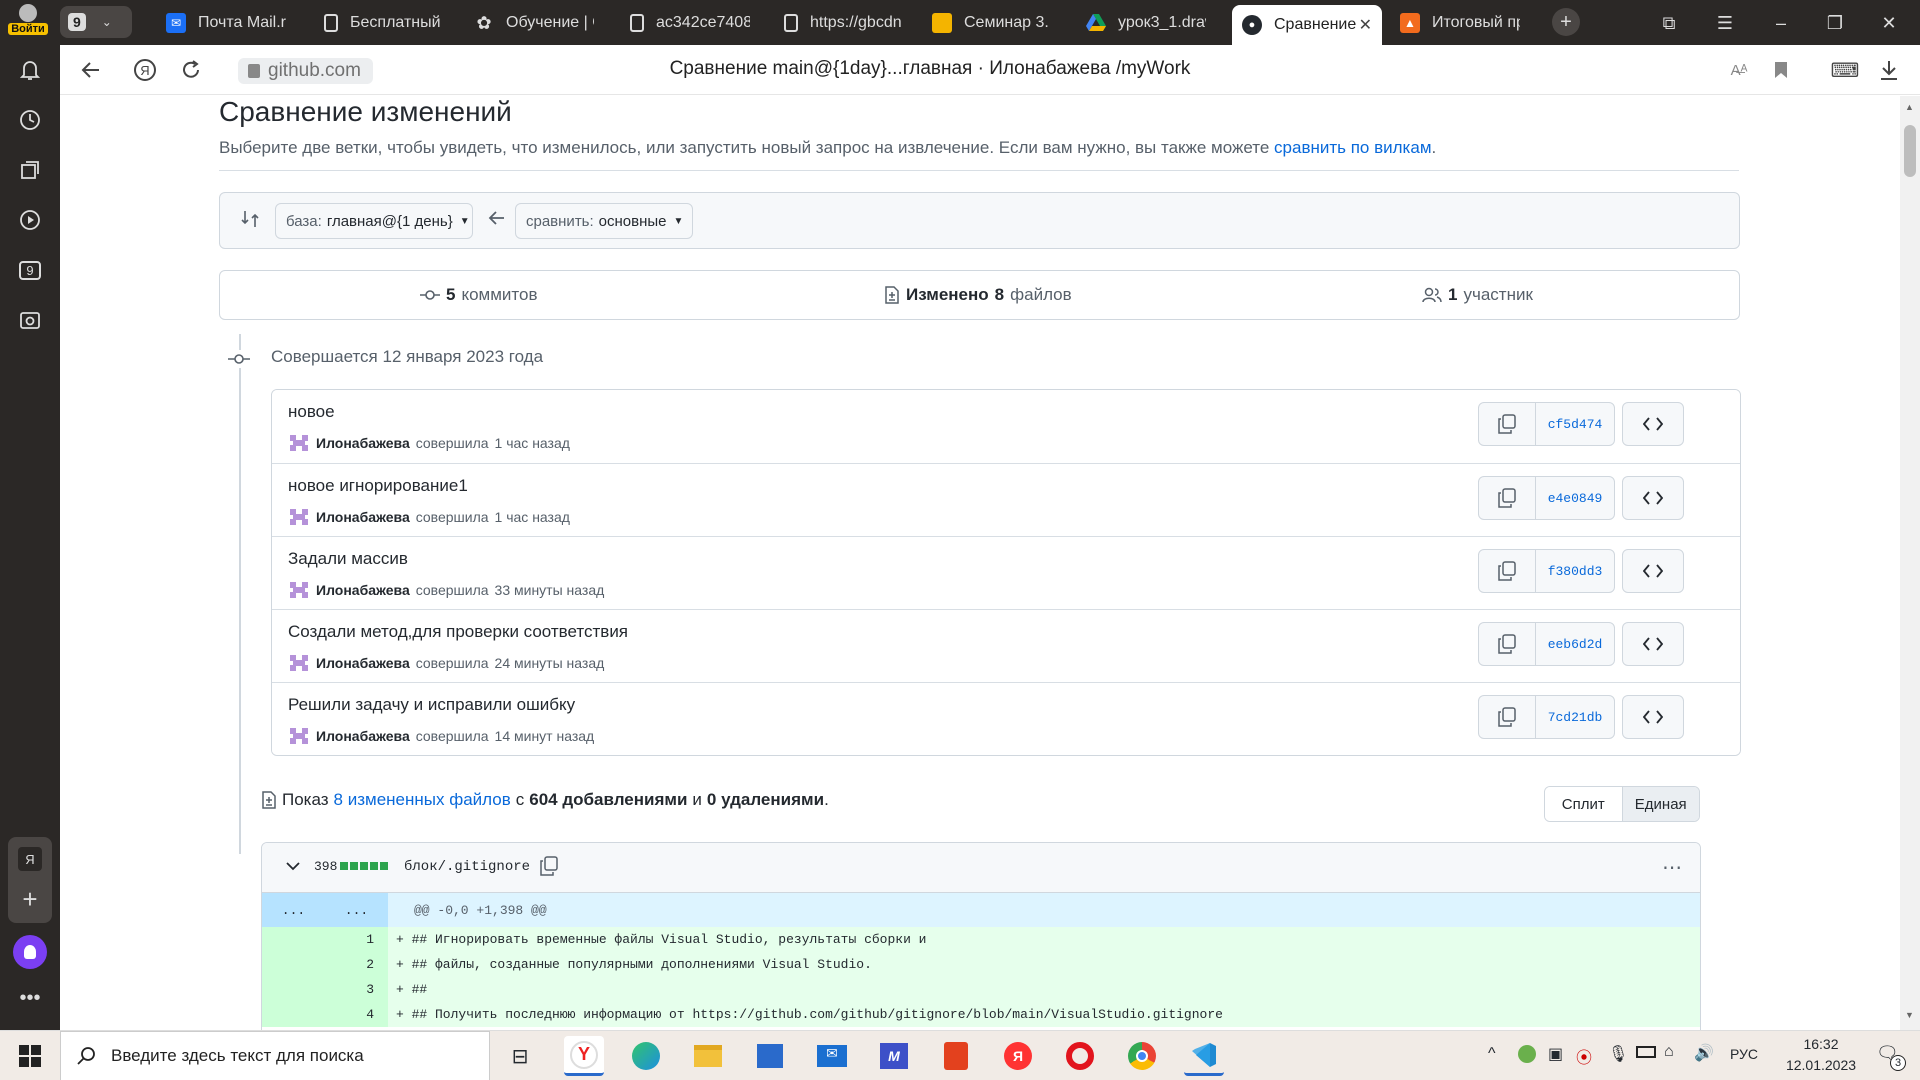 Image resolution: width=1920 pixels, height=1080 pixels. Describe the element at coordinates (1909, 107) in the screenshot. I see `scroll-up-icon: ▲` at that location.